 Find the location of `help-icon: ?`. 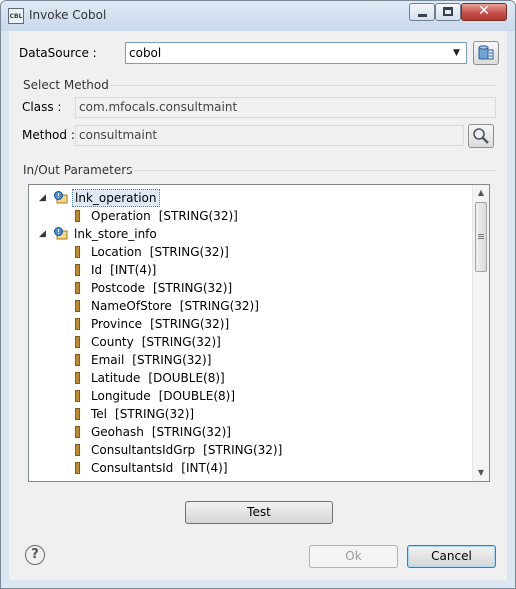

help-icon: ? is located at coordinates (35, 555).